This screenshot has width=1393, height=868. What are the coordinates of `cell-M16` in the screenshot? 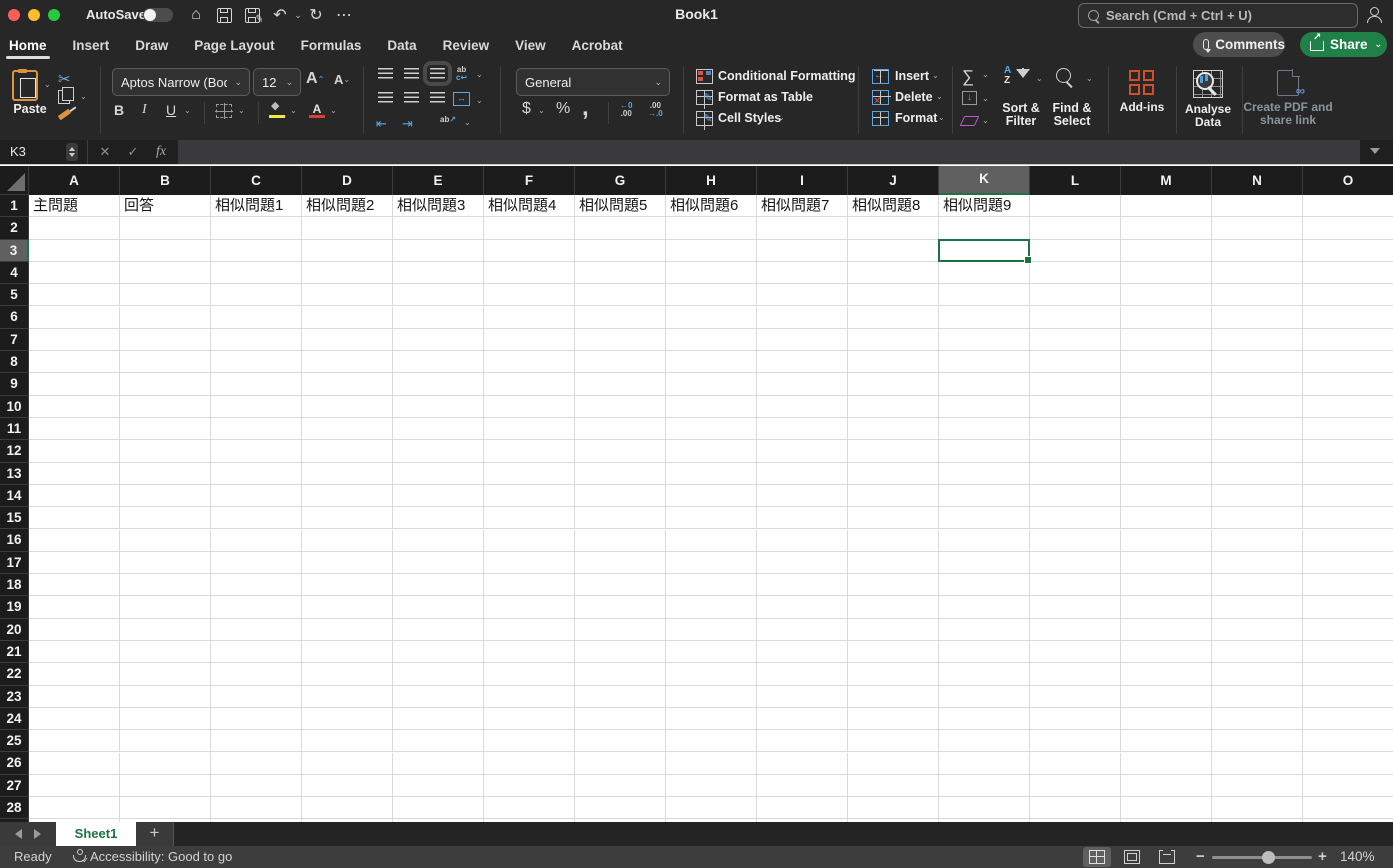 It's located at (1166, 540).